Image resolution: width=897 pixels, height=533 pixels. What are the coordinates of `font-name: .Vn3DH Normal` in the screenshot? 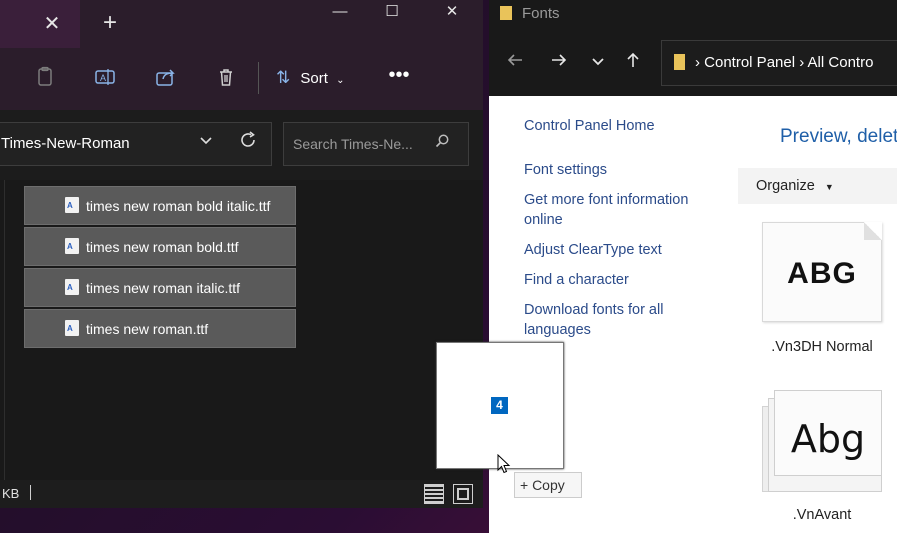 It's located at (822, 347).